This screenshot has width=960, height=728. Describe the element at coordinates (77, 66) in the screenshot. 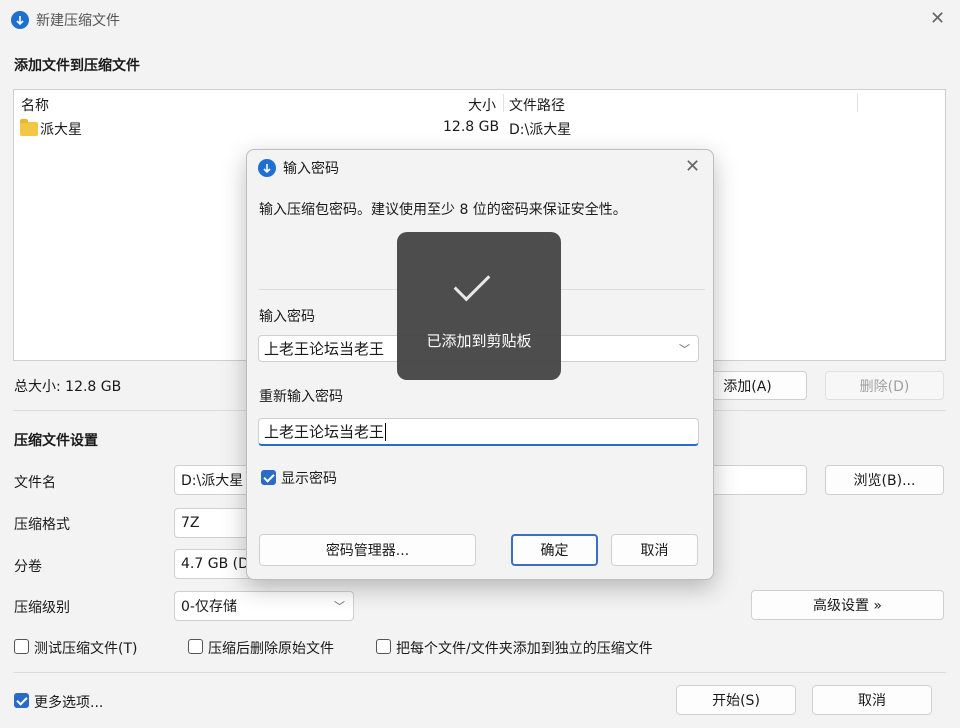

I see `add-files-heading: 添加文件到压缩文件` at that location.